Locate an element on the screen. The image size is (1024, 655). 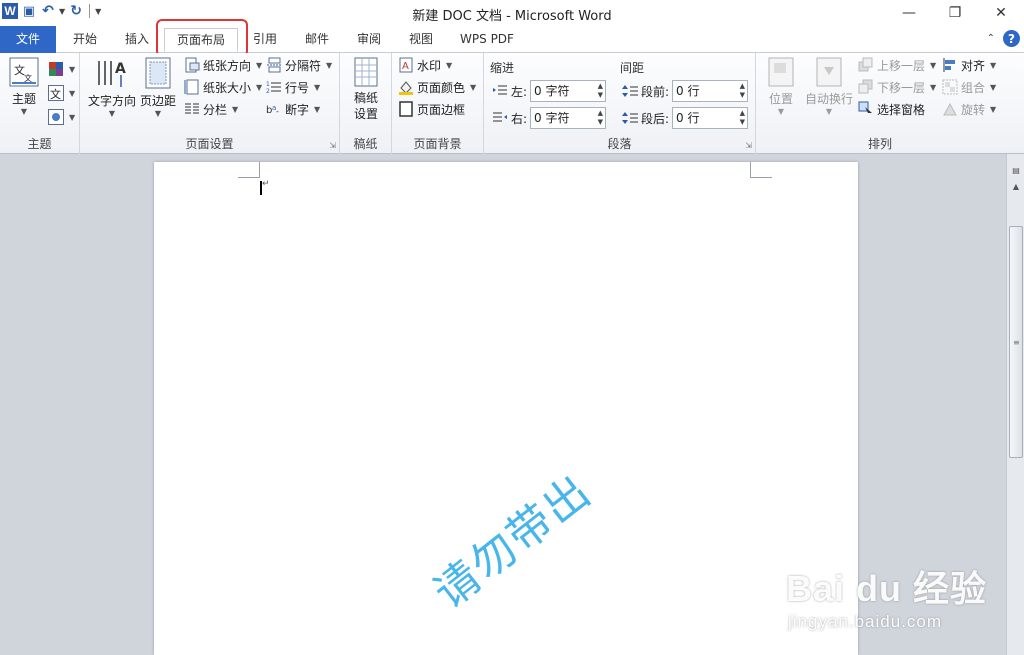
indent-left-spin-icon: ▲ ▼ is located at coordinates (600, 91).